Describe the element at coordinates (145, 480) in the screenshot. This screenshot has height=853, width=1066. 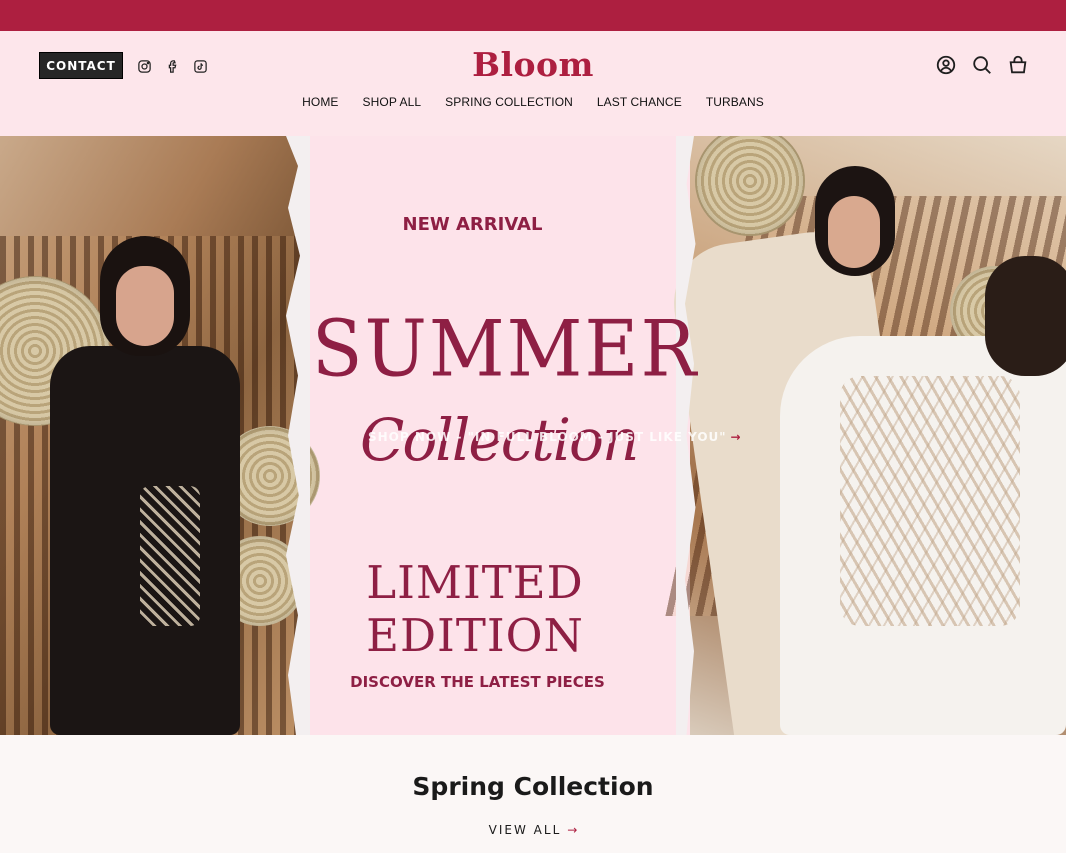
I see `model-dark-outfit` at that location.